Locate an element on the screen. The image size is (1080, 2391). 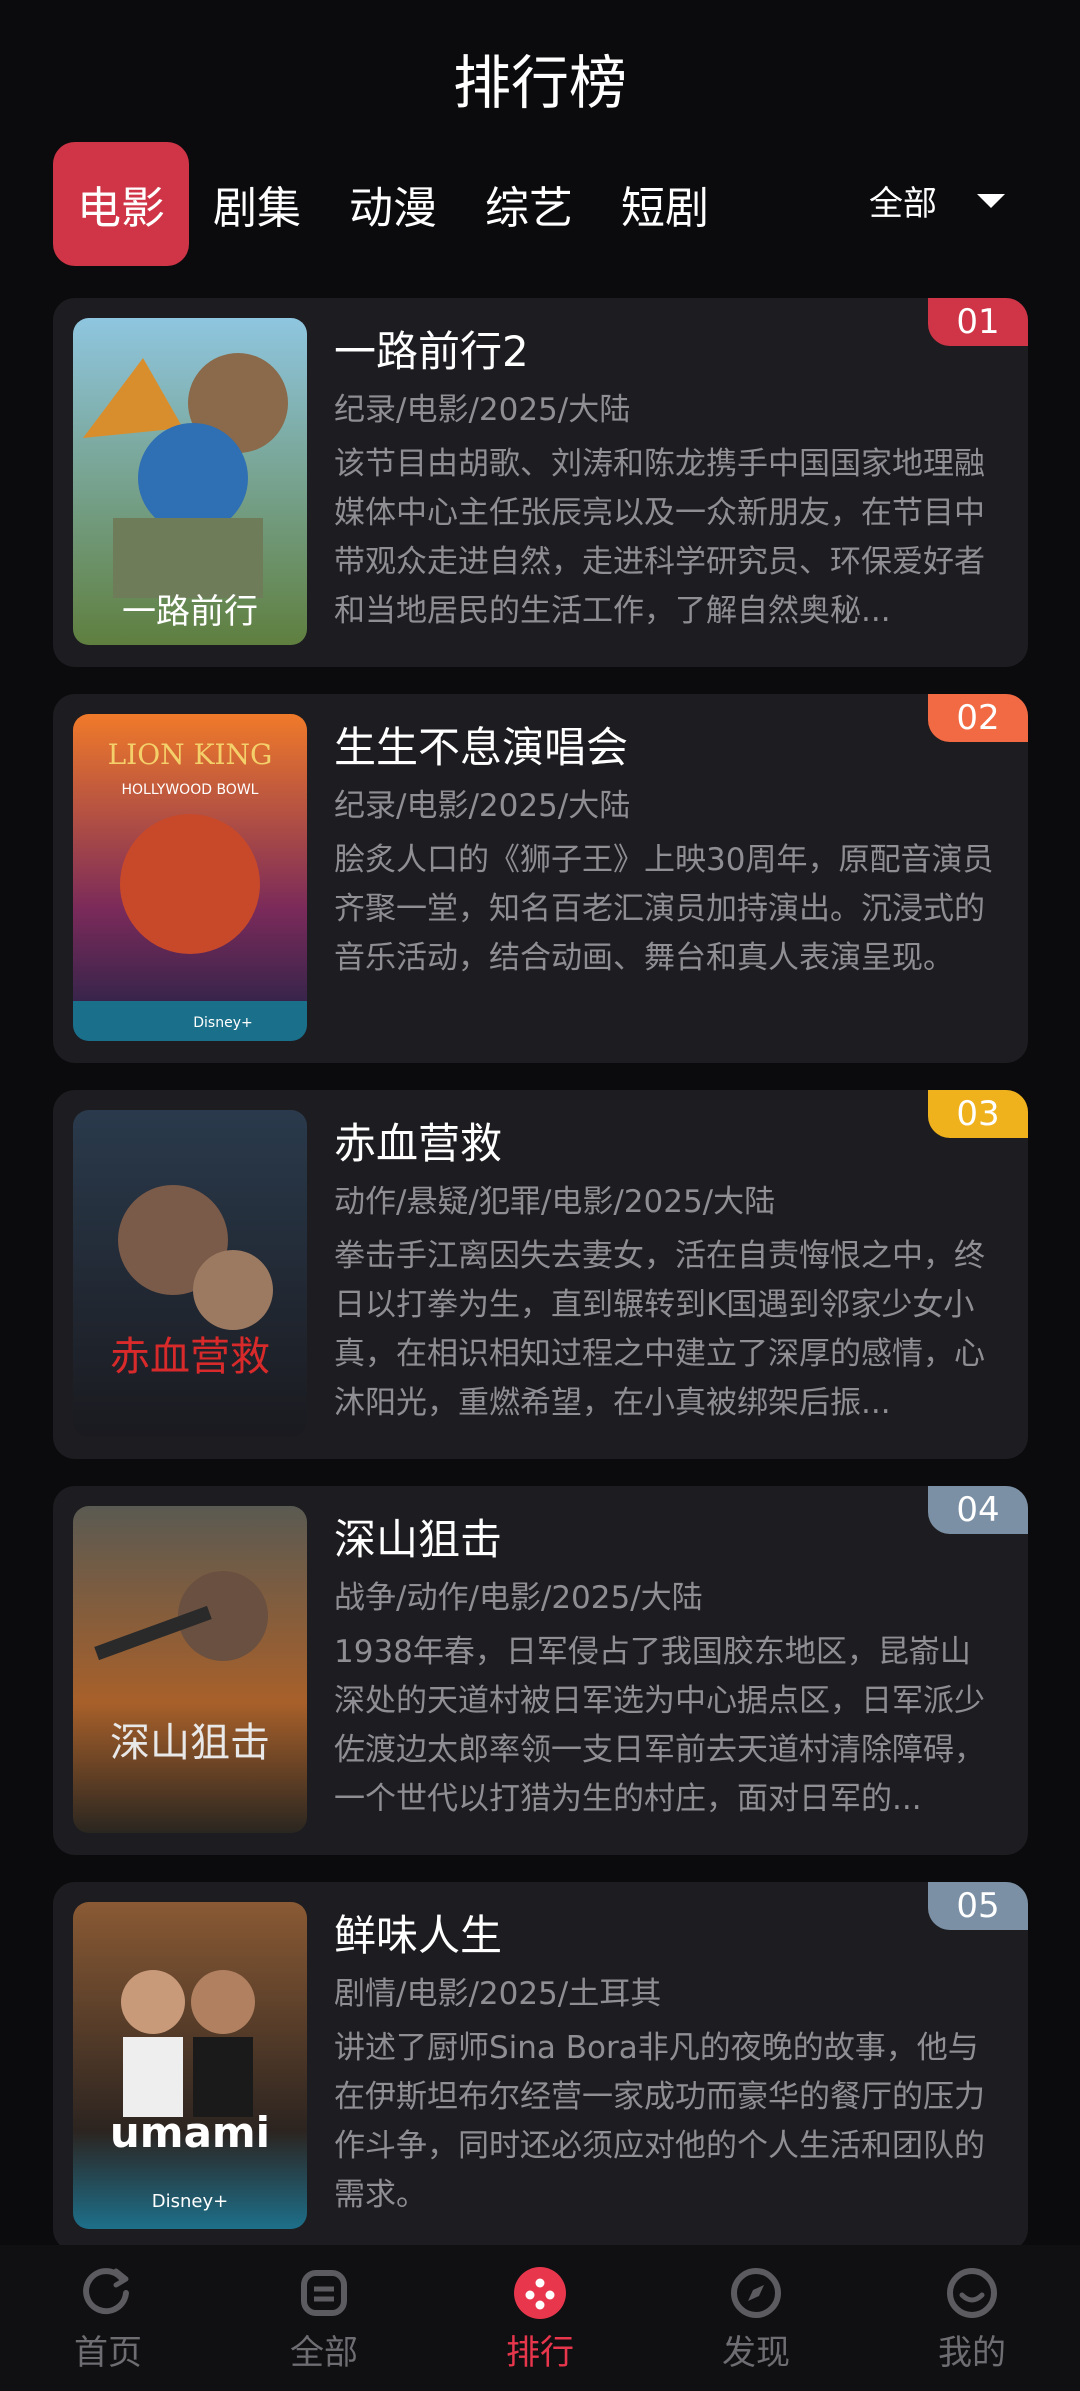
poster-image: 深山狙击 is located at coordinates (190, 1669).